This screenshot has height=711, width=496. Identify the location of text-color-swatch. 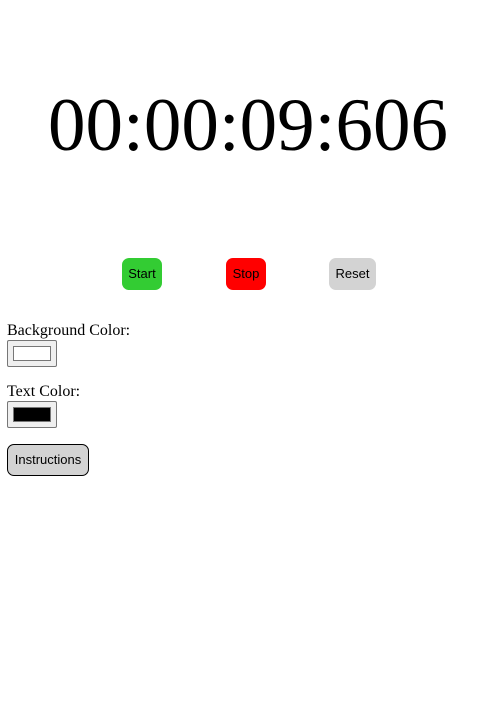
(32, 414).